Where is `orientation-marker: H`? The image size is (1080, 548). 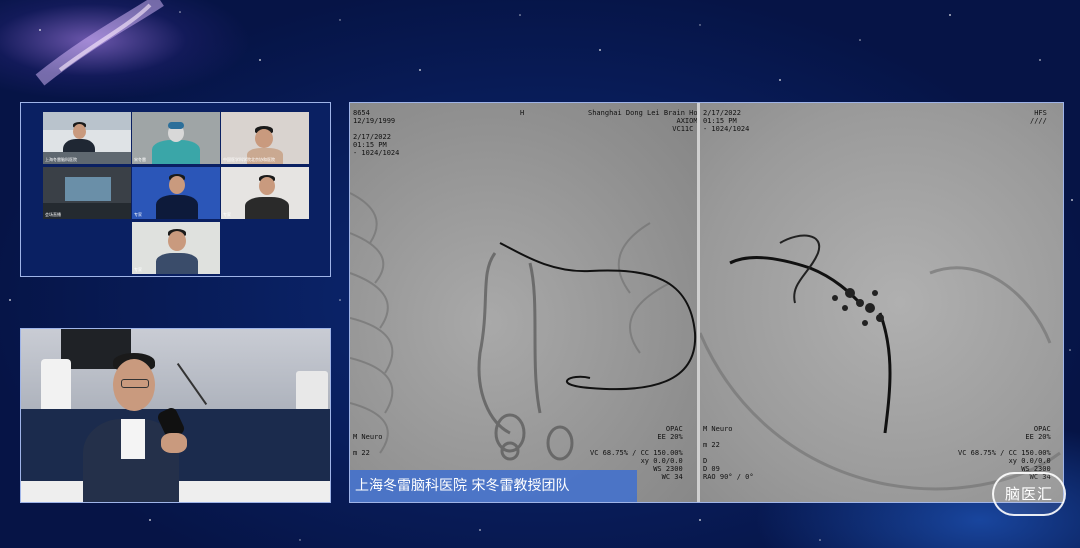 orientation-marker: H is located at coordinates (522, 113).